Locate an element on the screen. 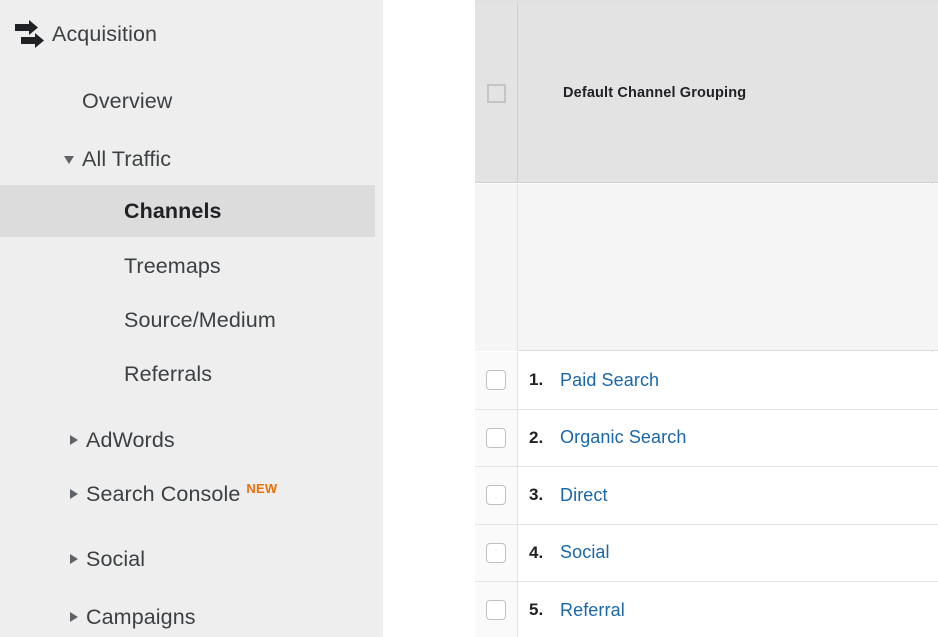 The image size is (938, 637). sidebar-item-label: Referrals is located at coordinates (168, 373).